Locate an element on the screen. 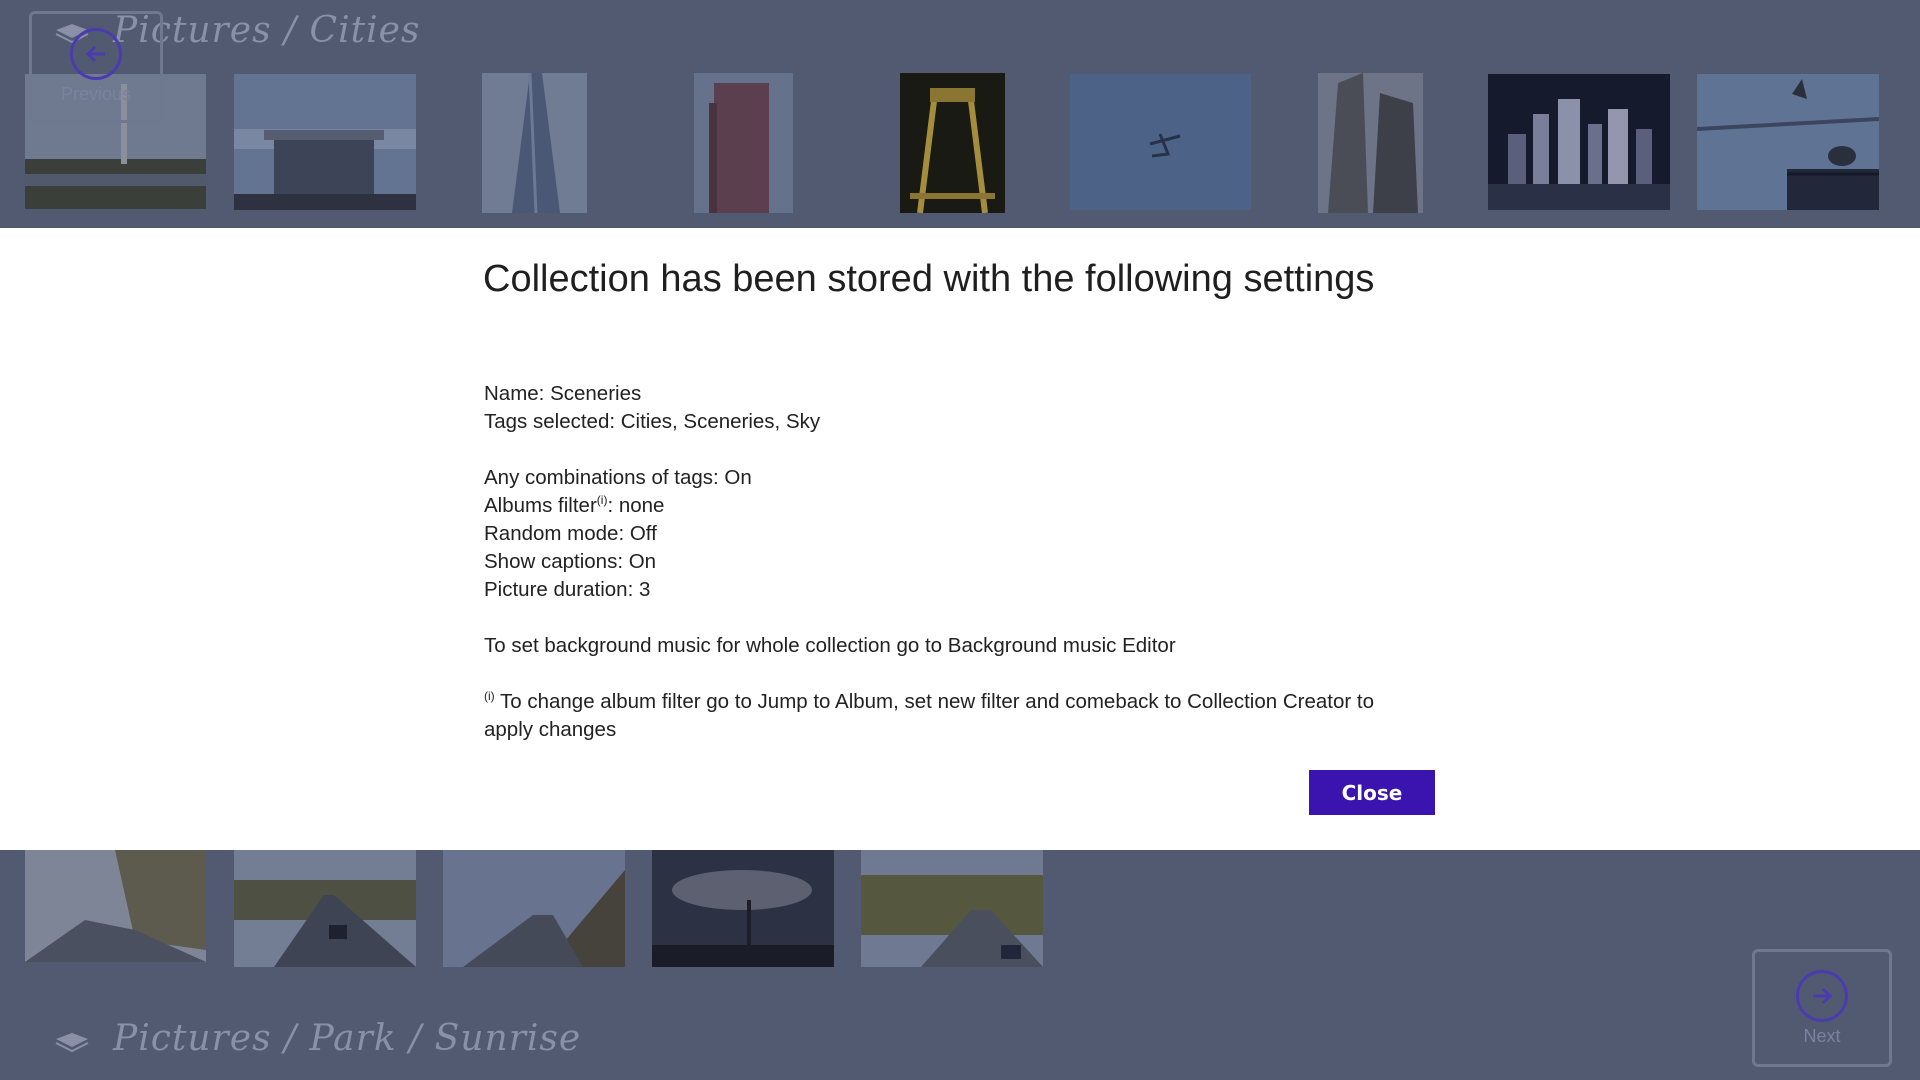 This screenshot has width=1920, height=1080. thumbnail-sunset-clouds is located at coordinates (743, 908).